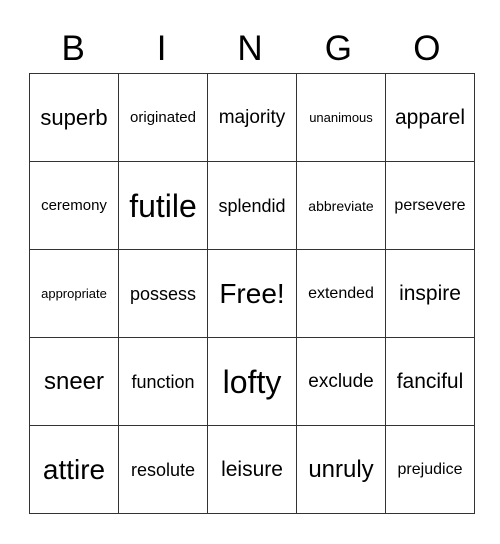  What do you see at coordinates (430, 469) in the screenshot?
I see `bingo-cell: prejudice` at bounding box center [430, 469].